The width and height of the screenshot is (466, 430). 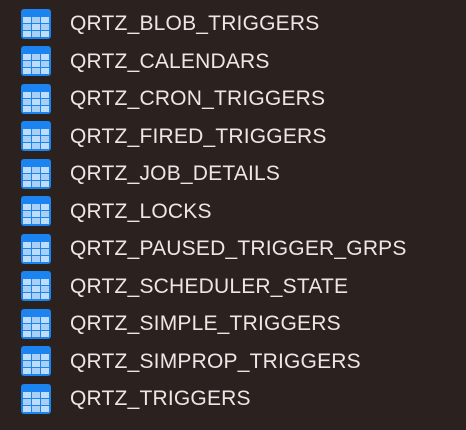 What do you see at coordinates (209, 286) in the screenshot?
I see `table-name: QRTZ_SCHEDULER_STATE` at bounding box center [209, 286].